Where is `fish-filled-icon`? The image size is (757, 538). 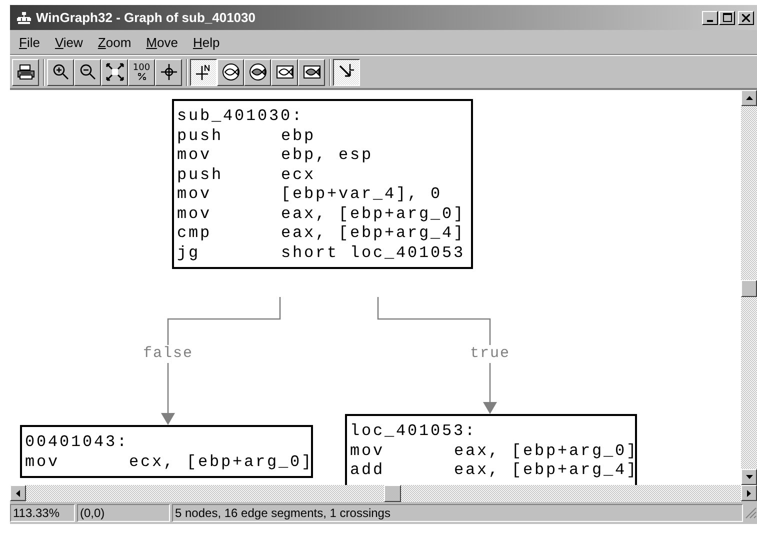 fish-filled-icon is located at coordinates (257, 72).